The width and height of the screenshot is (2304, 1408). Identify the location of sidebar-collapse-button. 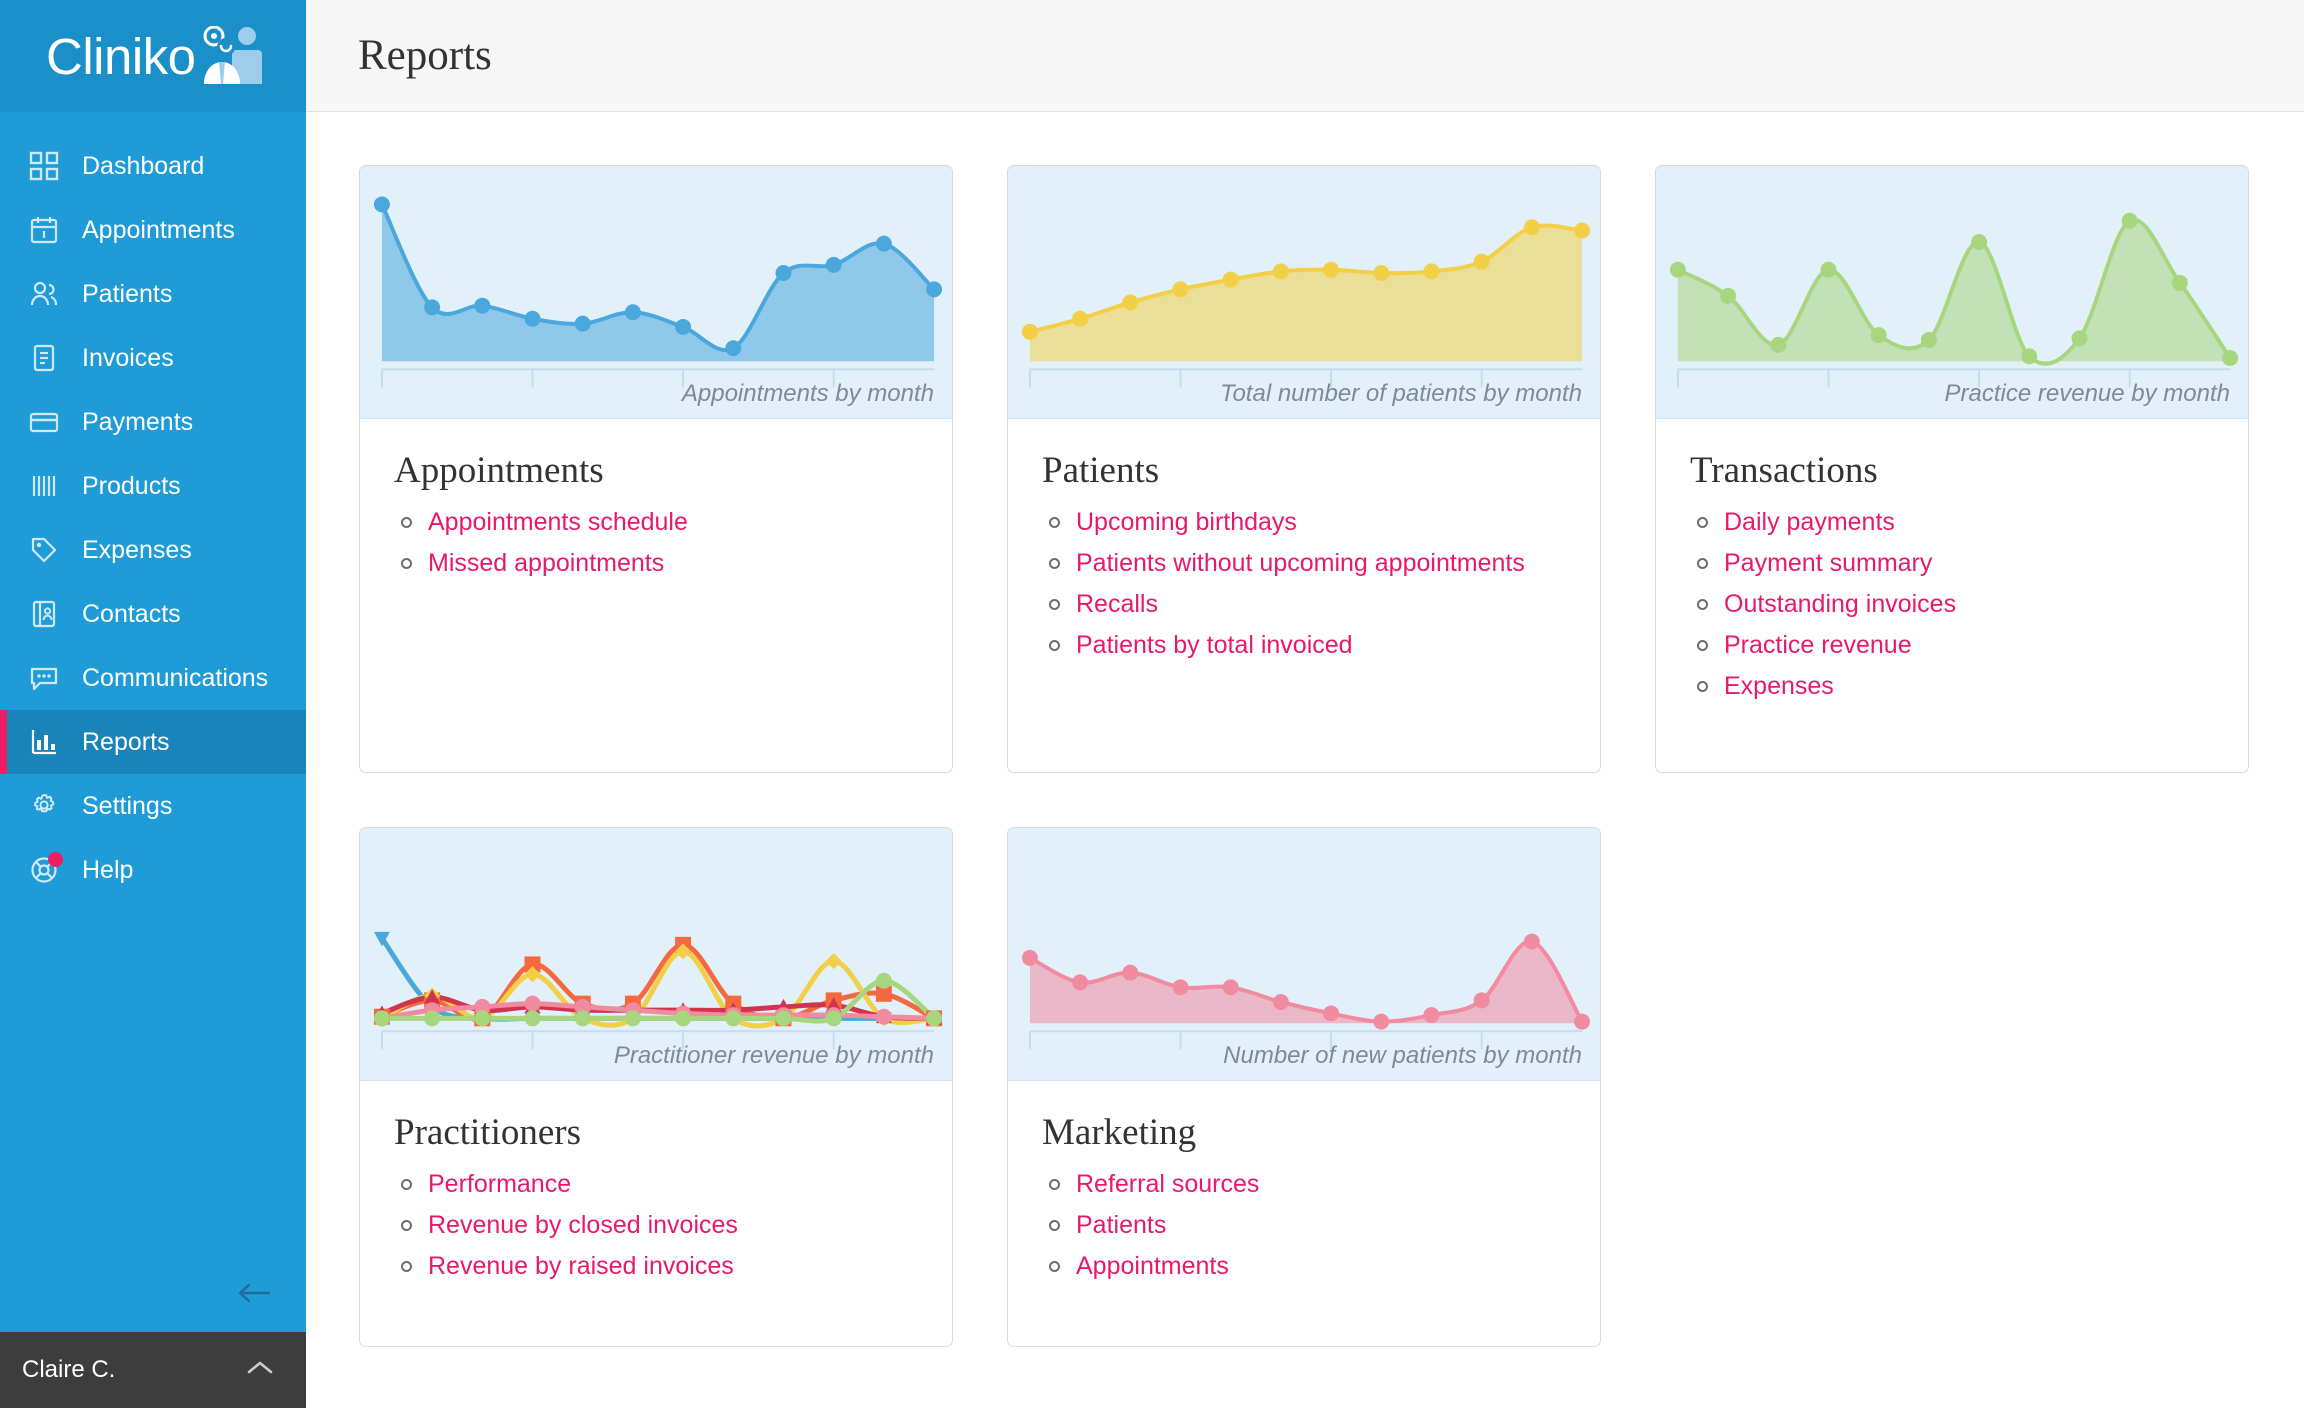
(153, 1295).